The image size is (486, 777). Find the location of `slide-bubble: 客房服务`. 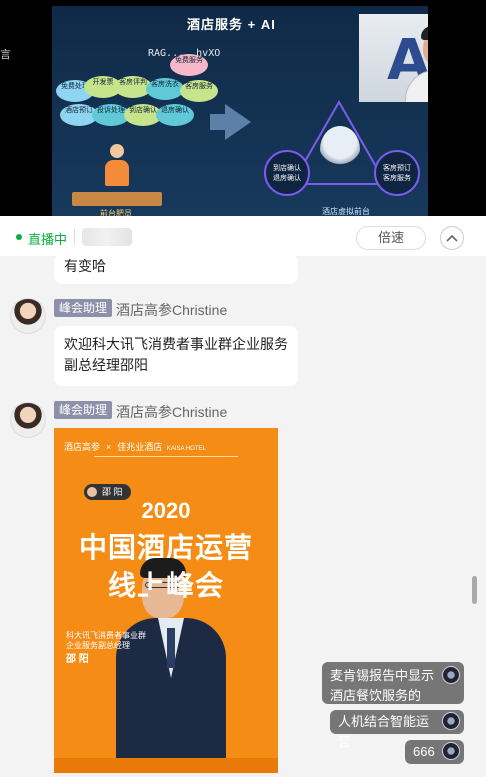

slide-bubble: 客房服务 is located at coordinates (199, 91).